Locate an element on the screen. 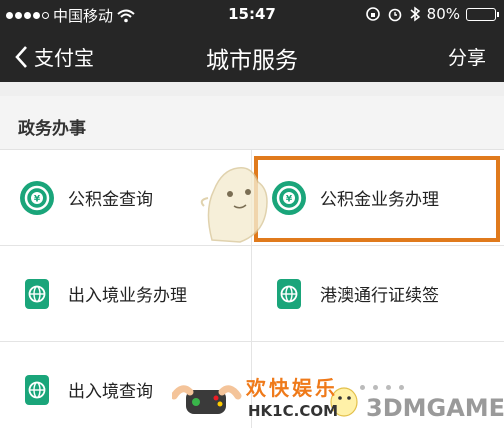 The image size is (504, 428). page-title: 城市服务 is located at coordinates (252, 61).